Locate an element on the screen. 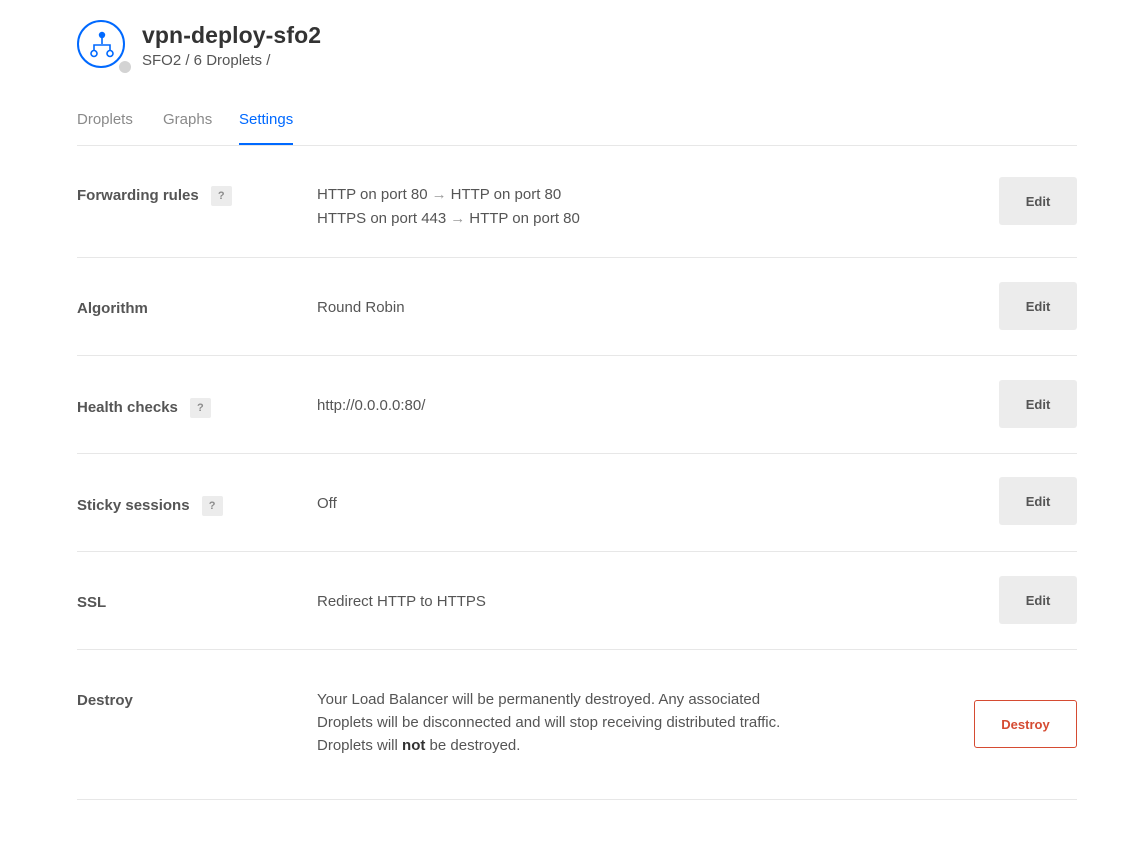  page-title: vpn-deploy-sfo2 is located at coordinates (232, 35).